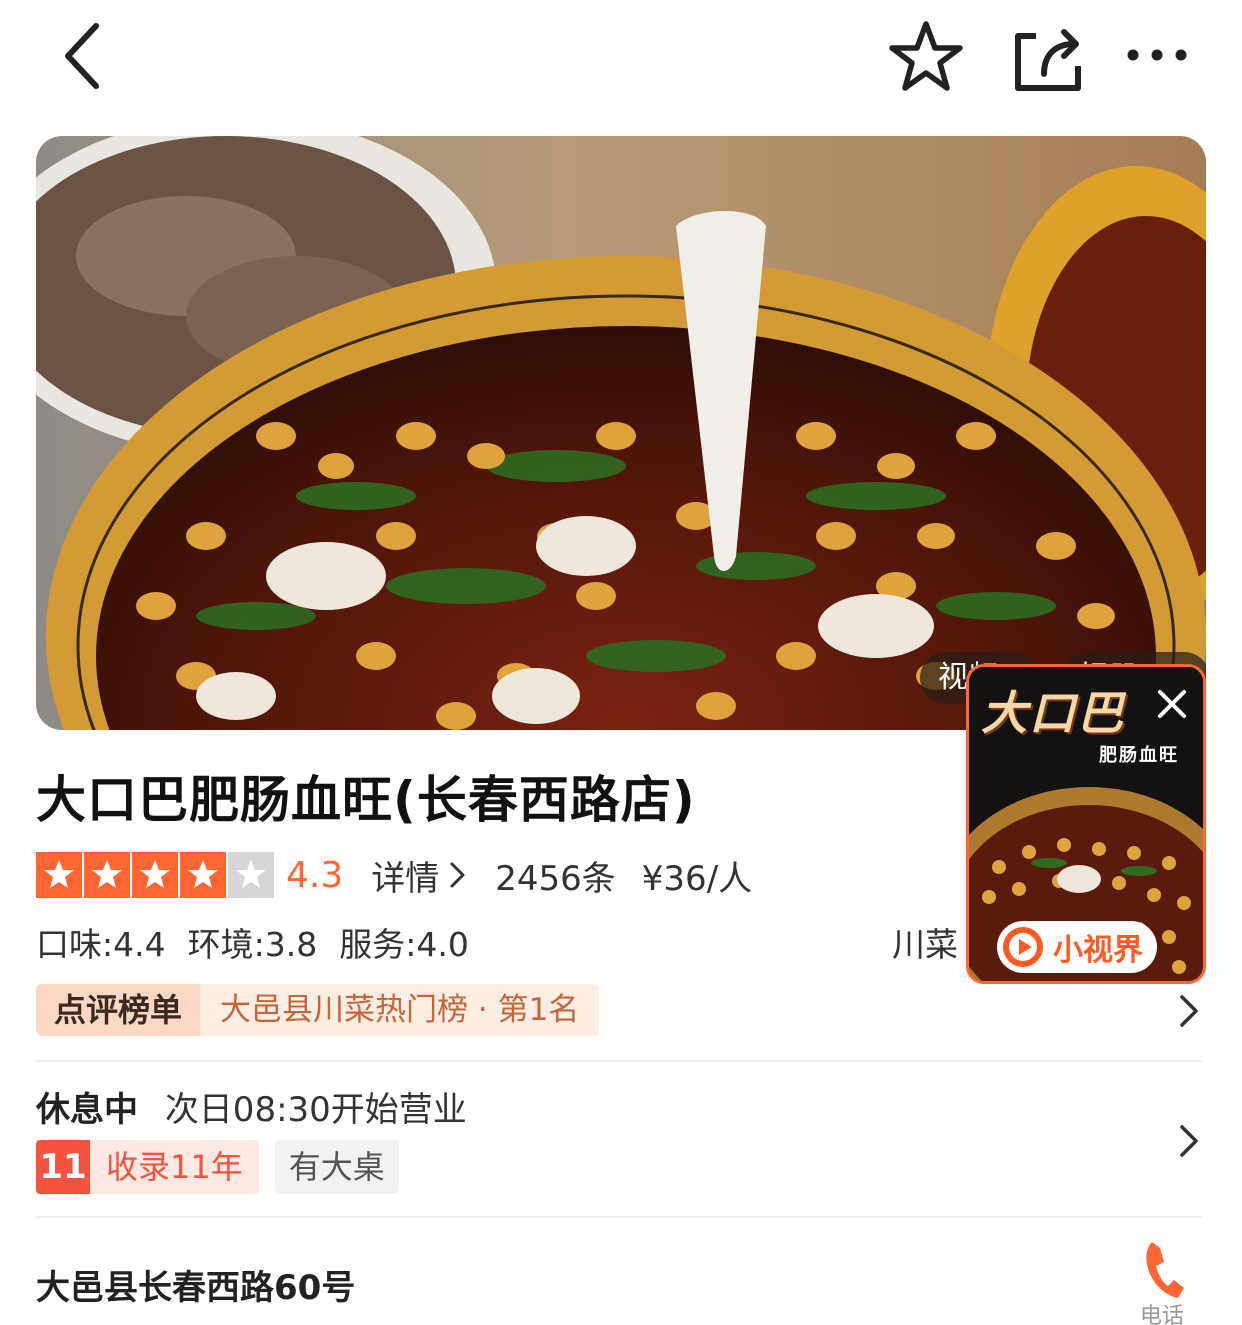 This screenshot has width=1242, height=1325. Describe the element at coordinates (366, 800) in the screenshot. I see `shop-name: 大口巴肥肠血旺(长春西路店)` at that location.